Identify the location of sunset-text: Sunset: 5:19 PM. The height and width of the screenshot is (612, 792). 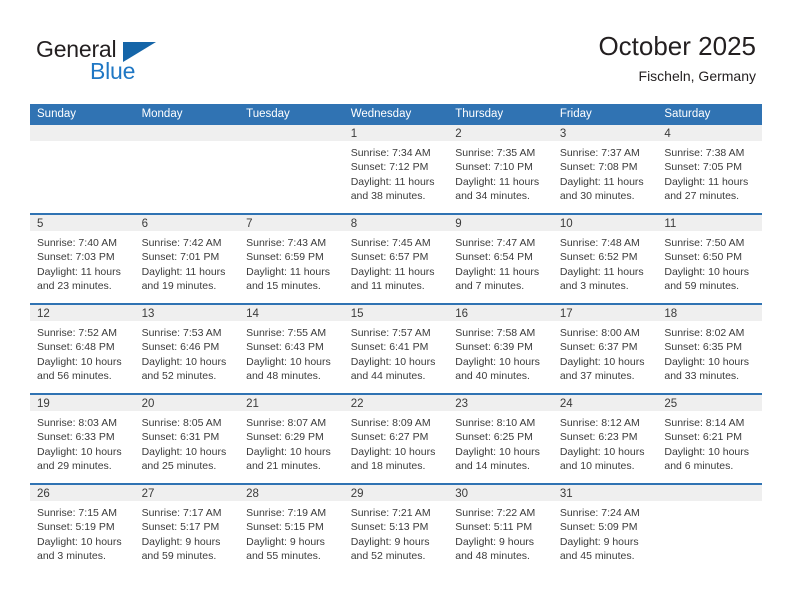
(76, 527).